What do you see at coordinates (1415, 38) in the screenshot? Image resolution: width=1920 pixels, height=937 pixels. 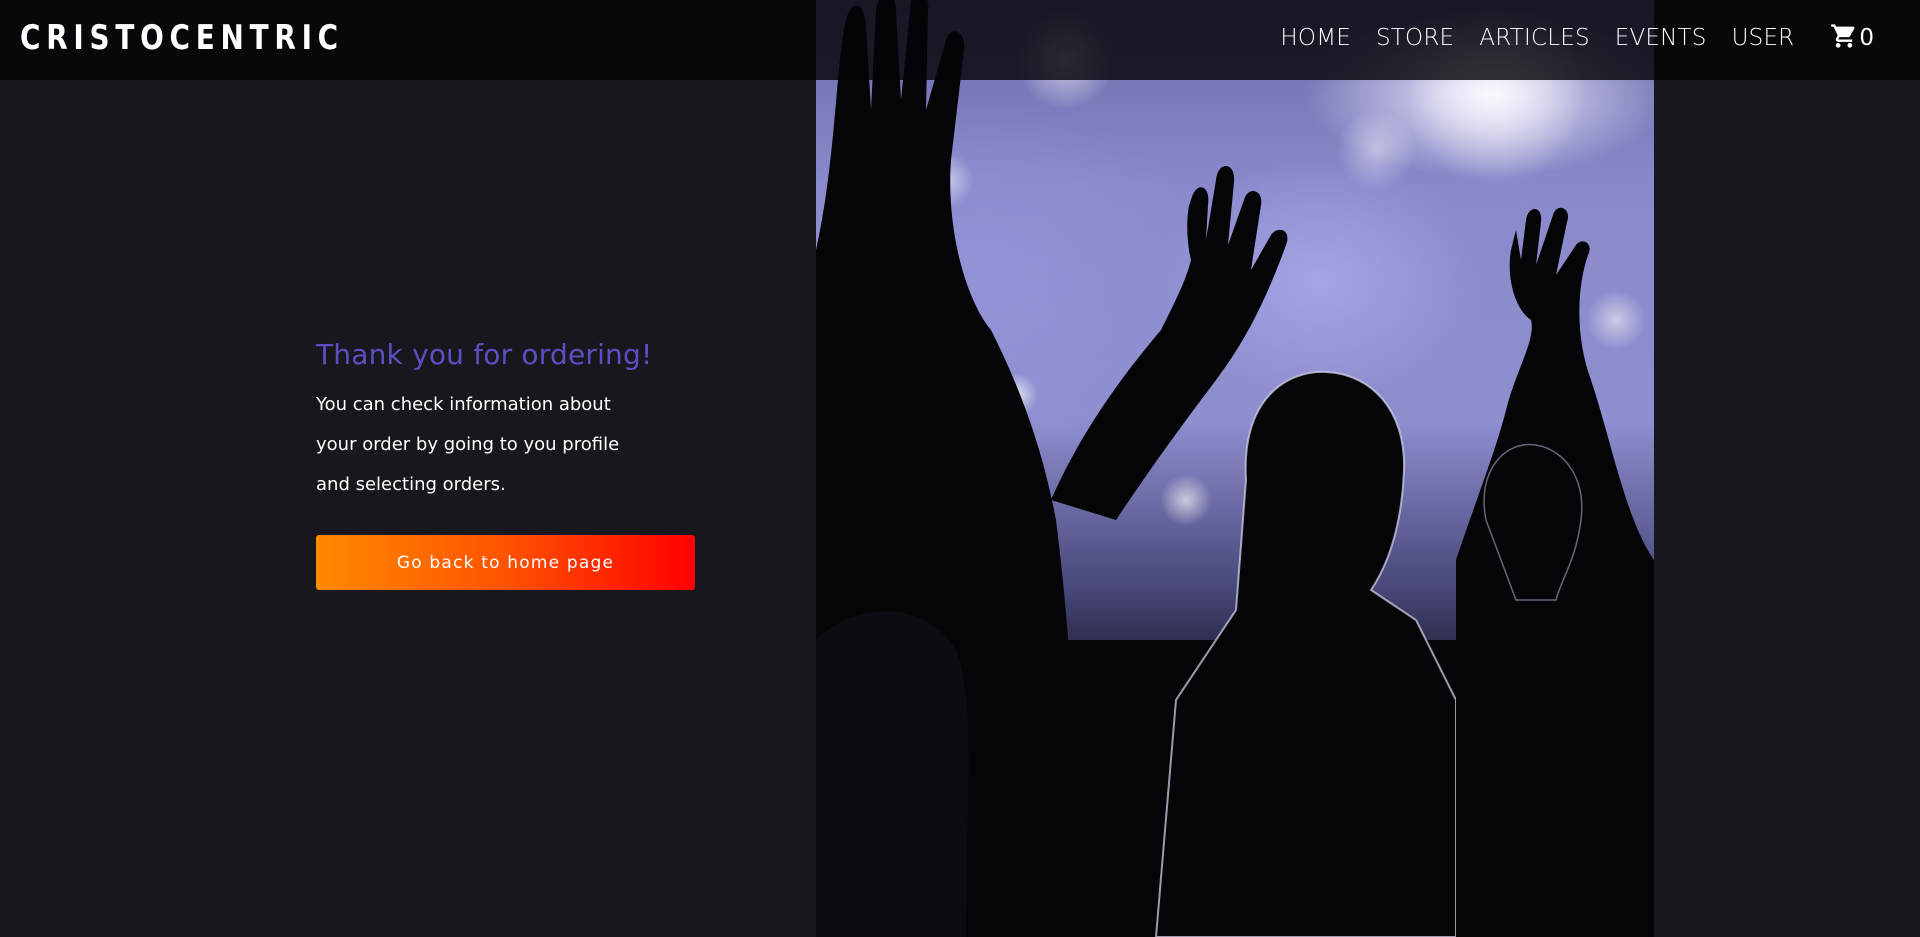 I see `nav-store-link: STORE` at bounding box center [1415, 38].